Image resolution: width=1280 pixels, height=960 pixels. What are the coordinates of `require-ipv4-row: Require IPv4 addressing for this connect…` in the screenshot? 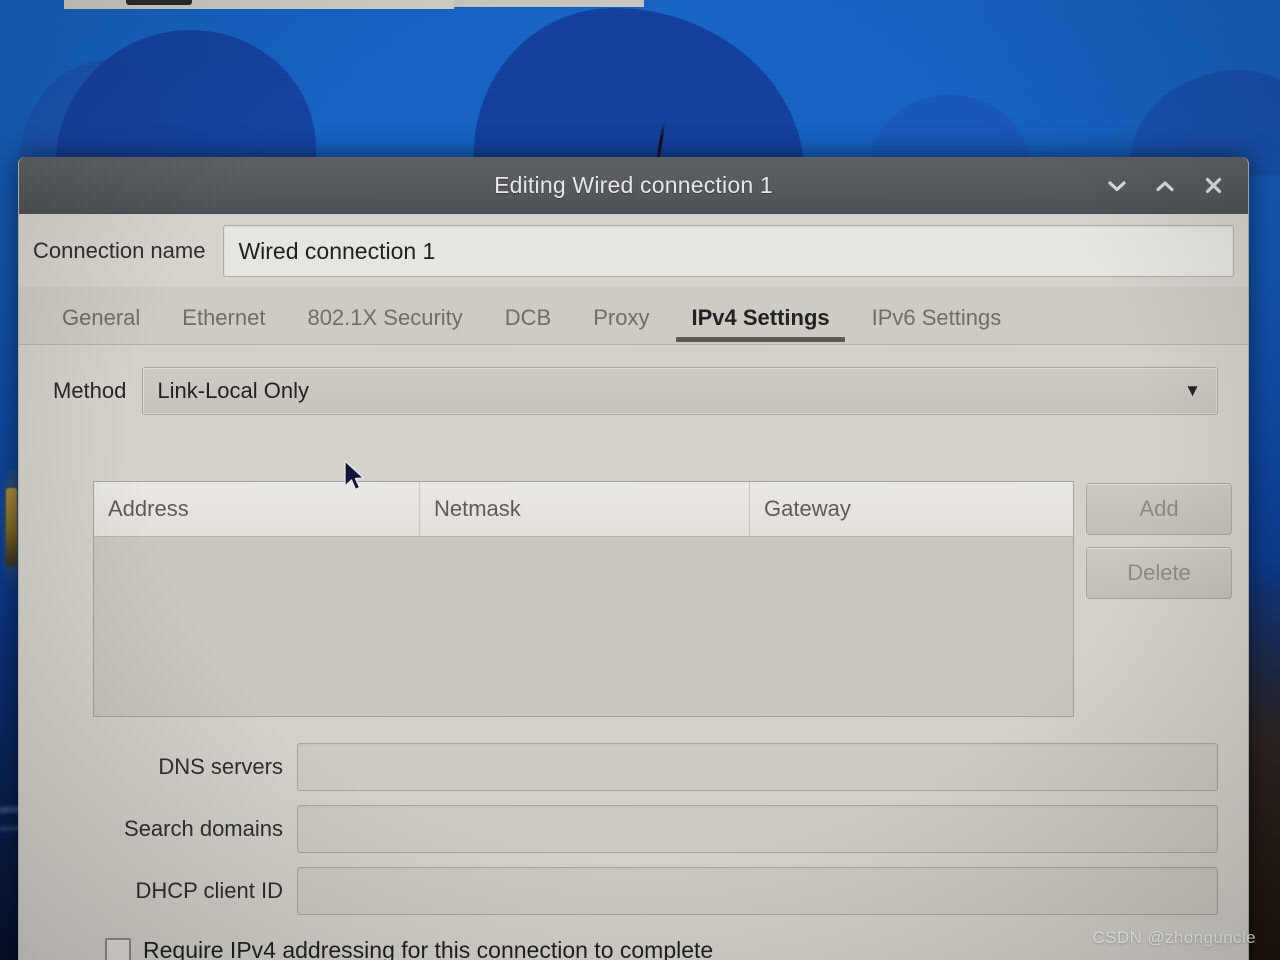 It's located at (633, 937).